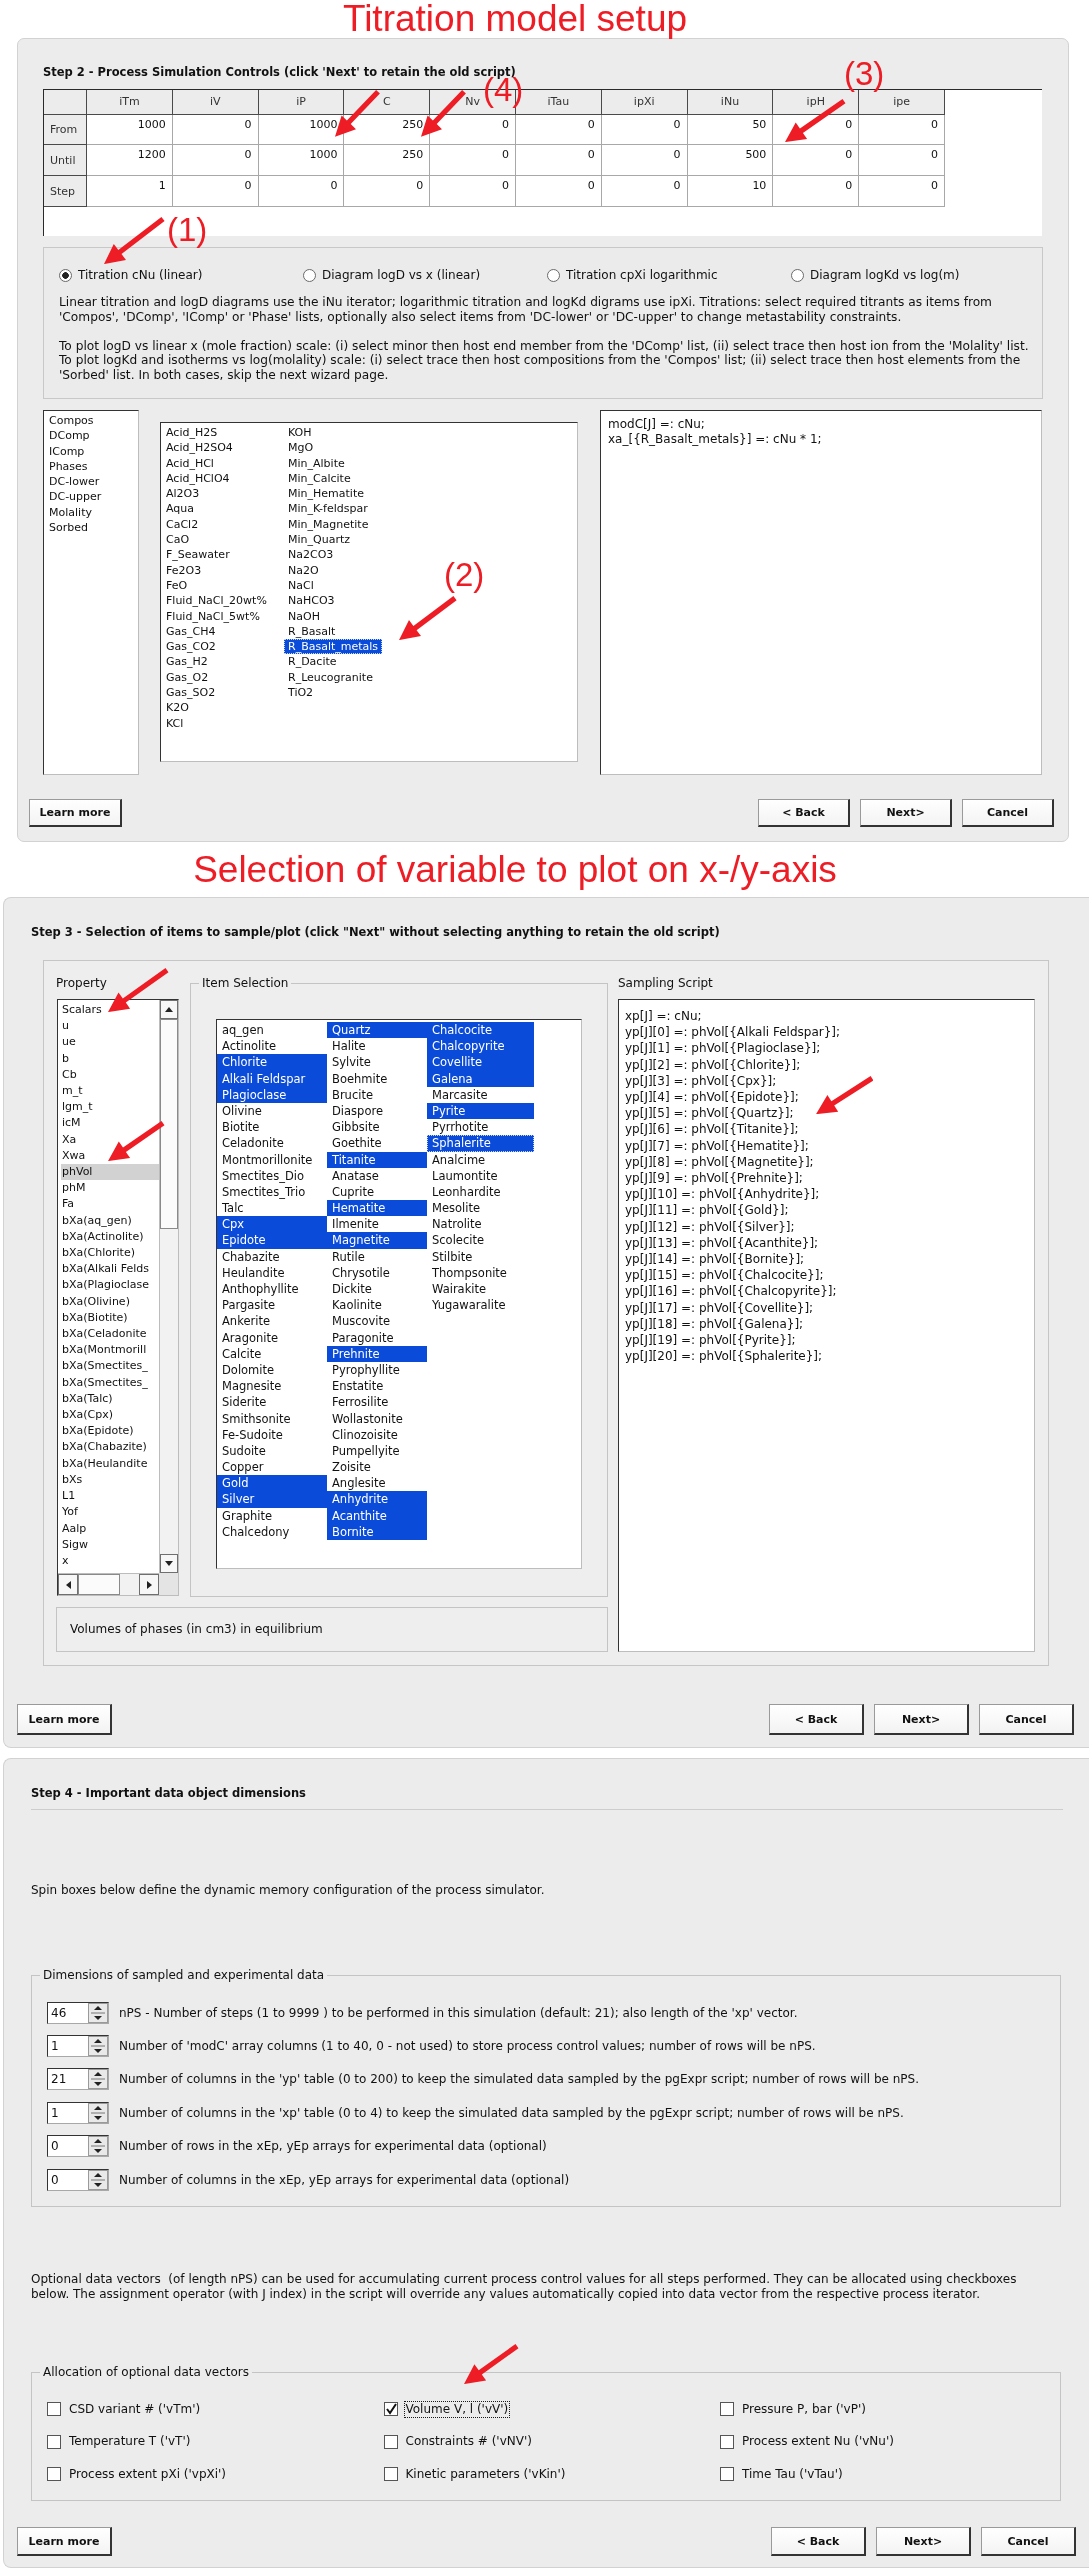 The height and width of the screenshot is (2572, 1089). Describe the element at coordinates (168, 1286) in the screenshot. I see `vertical-scrollbar` at that location.